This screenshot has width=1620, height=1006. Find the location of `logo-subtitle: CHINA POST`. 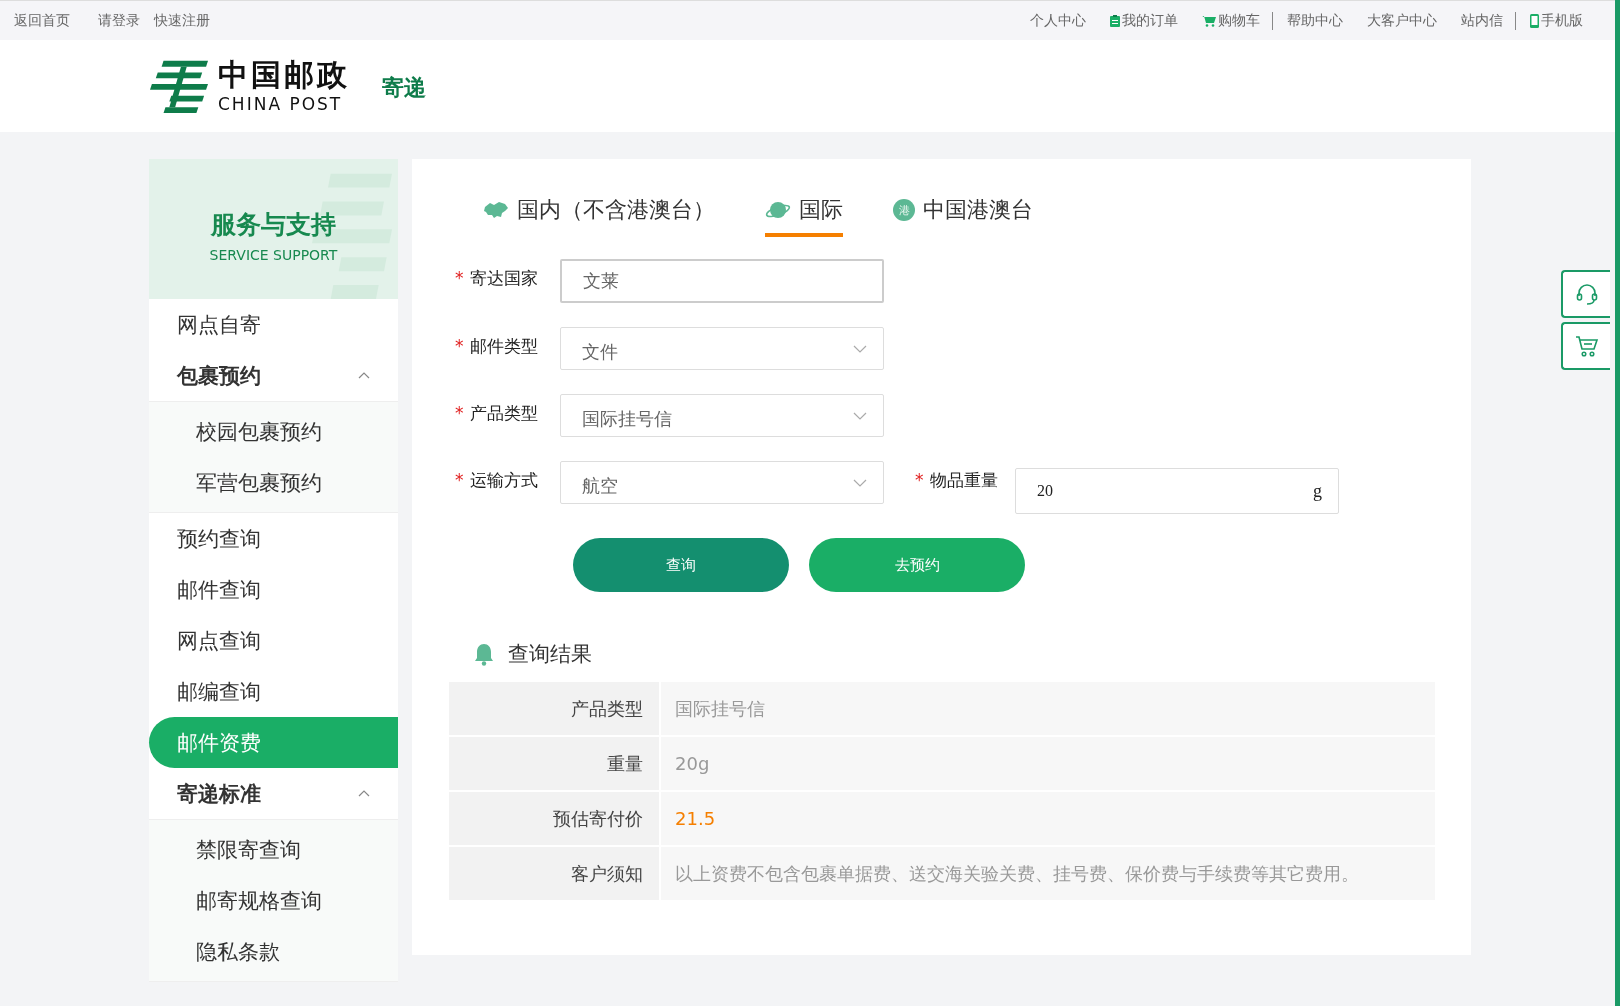

logo-subtitle: CHINA POST is located at coordinates (281, 104).